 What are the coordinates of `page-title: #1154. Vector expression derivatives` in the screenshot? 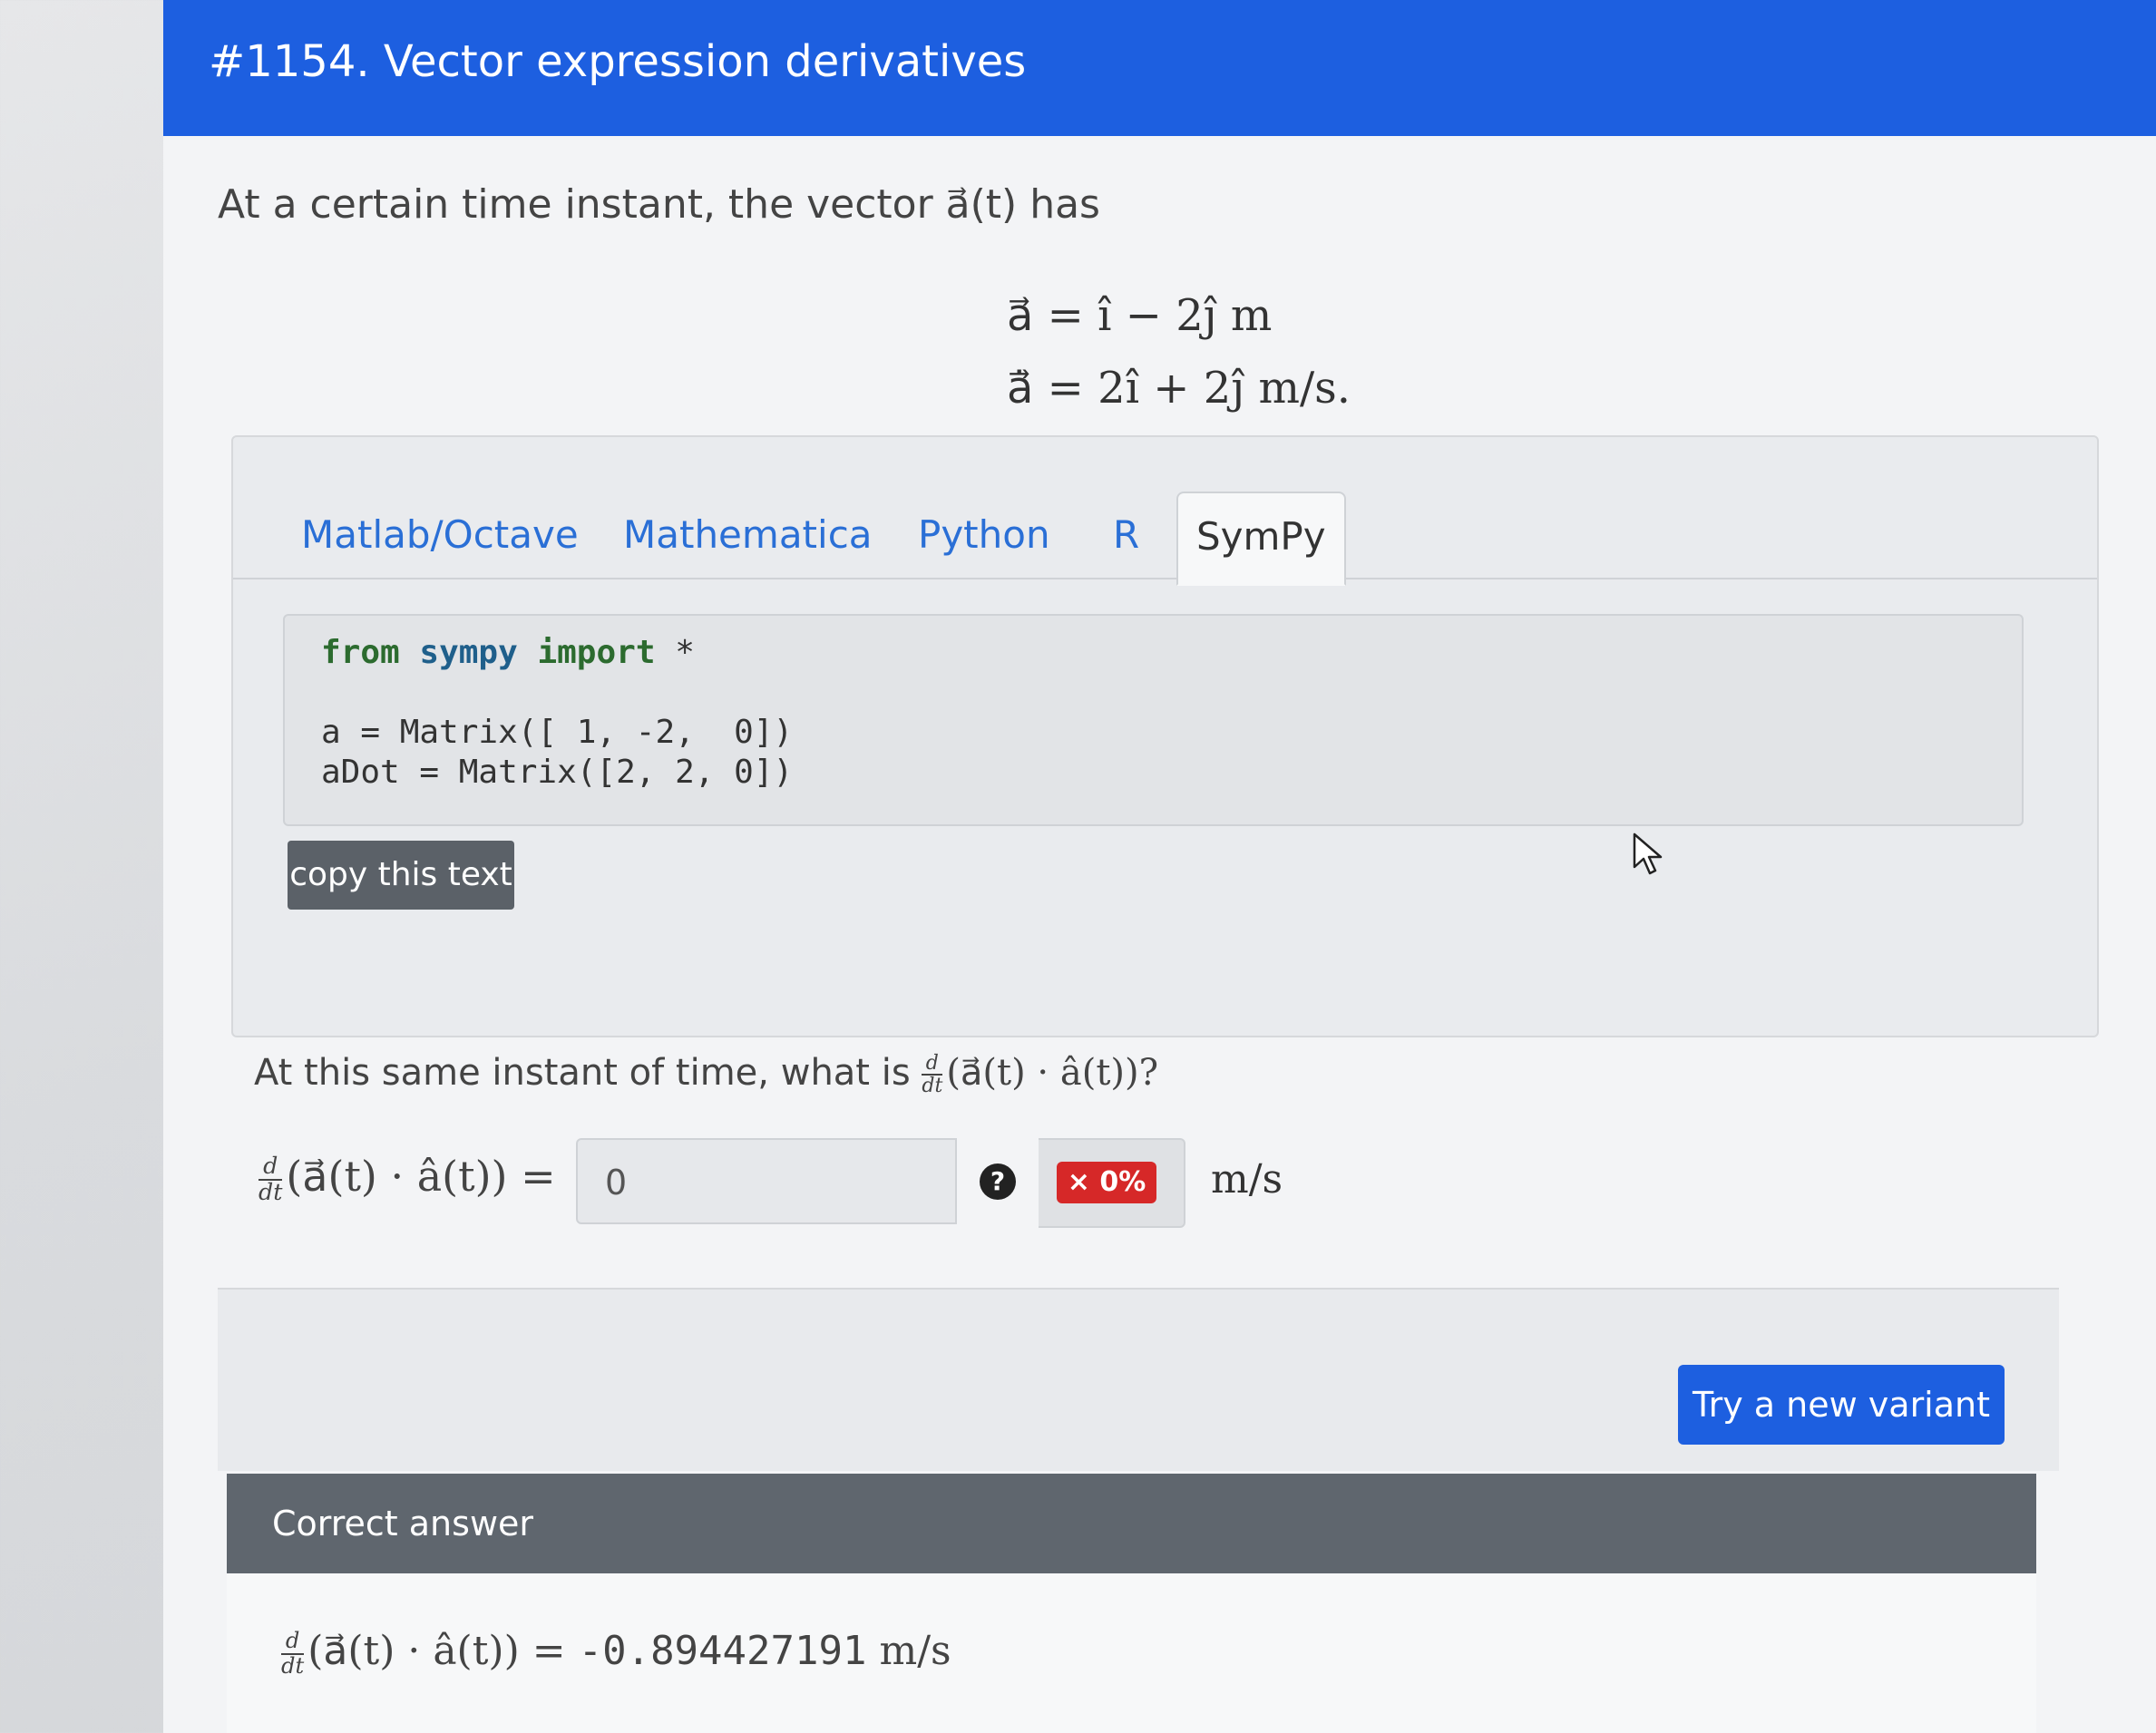 It's located at (618, 62).